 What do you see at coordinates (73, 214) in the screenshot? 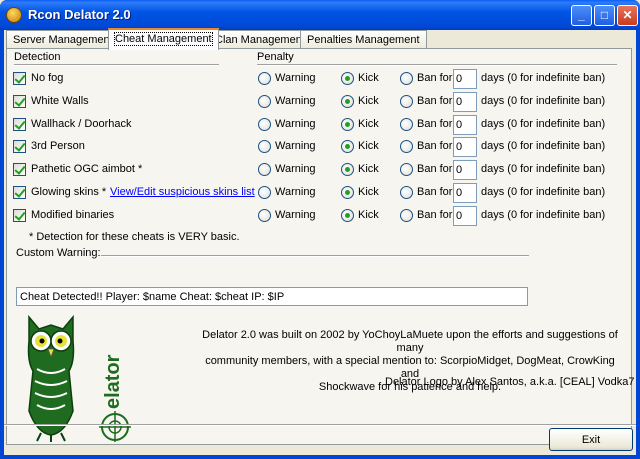
I see `cheat-name: Modified binaries` at bounding box center [73, 214].